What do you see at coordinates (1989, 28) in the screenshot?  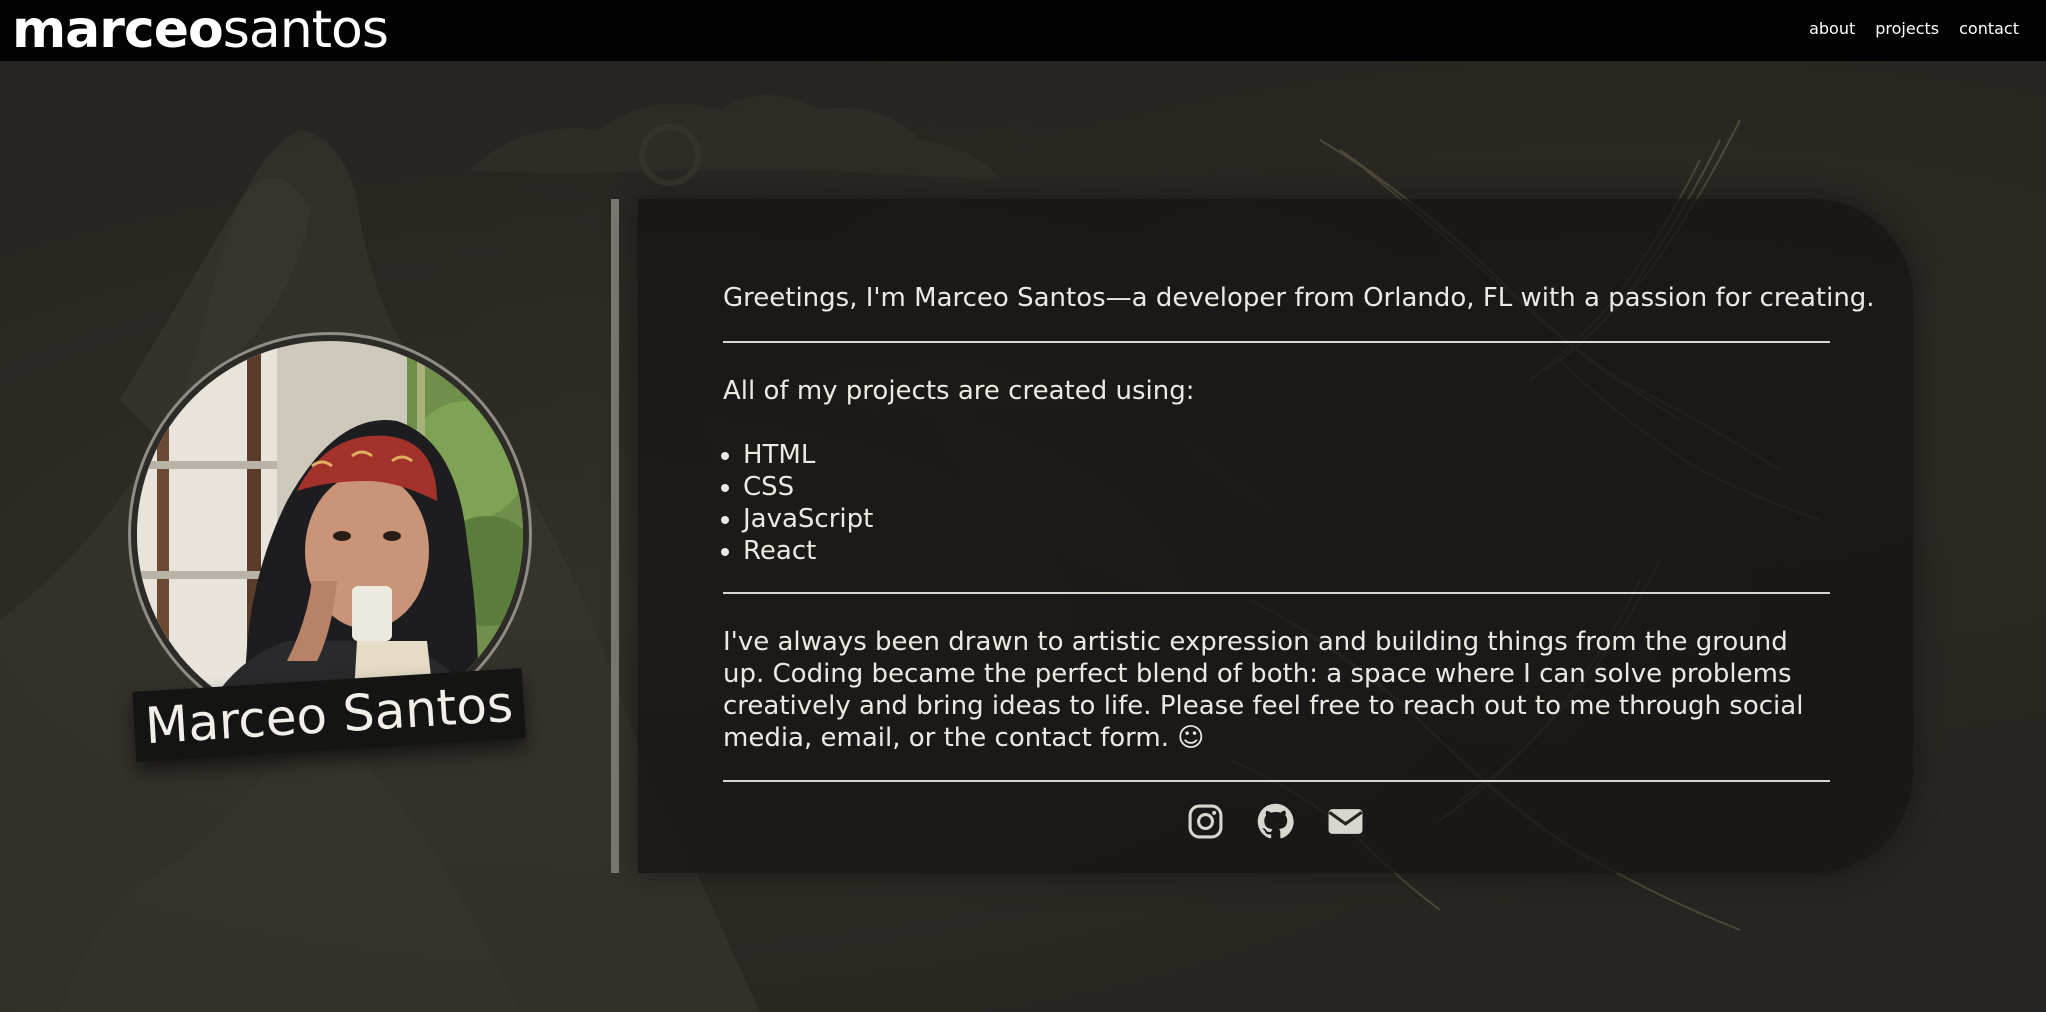 I see `nav-link-contact: contact` at bounding box center [1989, 28].